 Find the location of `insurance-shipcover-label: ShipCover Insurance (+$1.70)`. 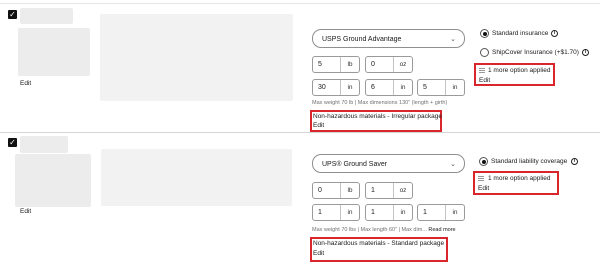

insurance-shipcover-label: ShipCover Insurance (+$1.70) is located at coordinates (535, 52).